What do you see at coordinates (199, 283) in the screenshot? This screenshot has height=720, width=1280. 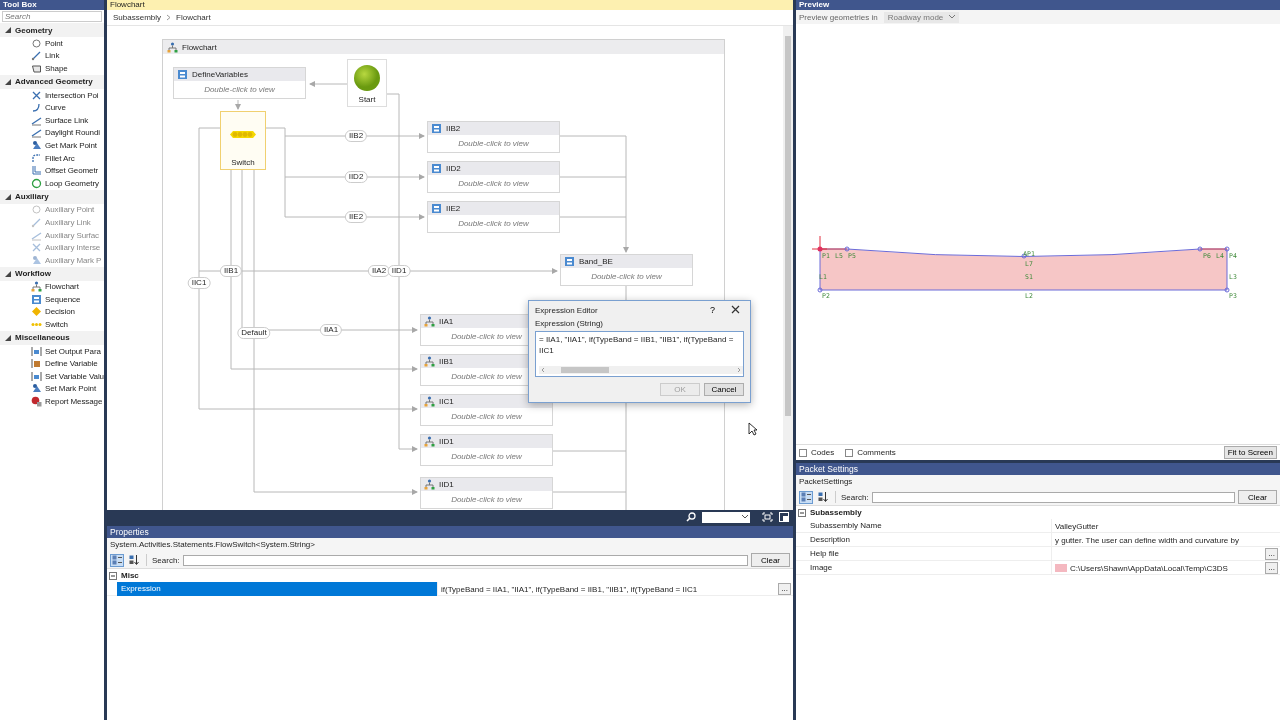 I see `case-label: IIC1` at bounding box center [199, 283].